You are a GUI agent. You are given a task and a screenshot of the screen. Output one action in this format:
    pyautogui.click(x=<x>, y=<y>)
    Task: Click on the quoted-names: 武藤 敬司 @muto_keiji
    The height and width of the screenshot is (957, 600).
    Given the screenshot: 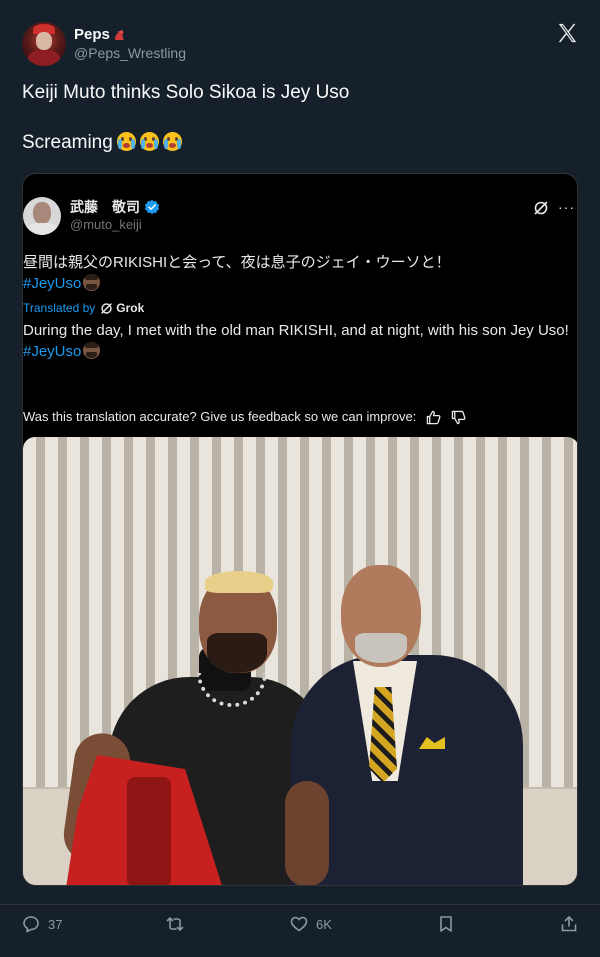 What is the action you would take?
    pyautogui.click(x=115, y=216)
    